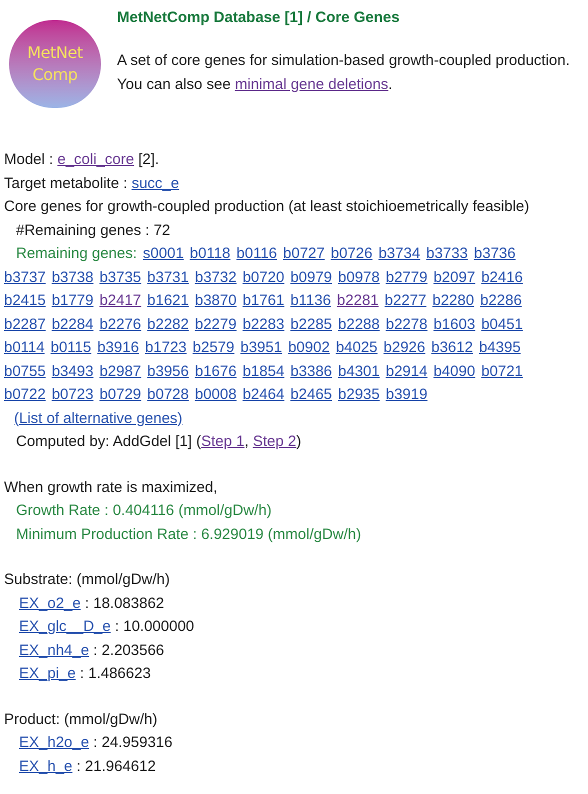 The image size is (588, 794). I want to click on flux-link: EX_h2o_e, so click(54, 742).